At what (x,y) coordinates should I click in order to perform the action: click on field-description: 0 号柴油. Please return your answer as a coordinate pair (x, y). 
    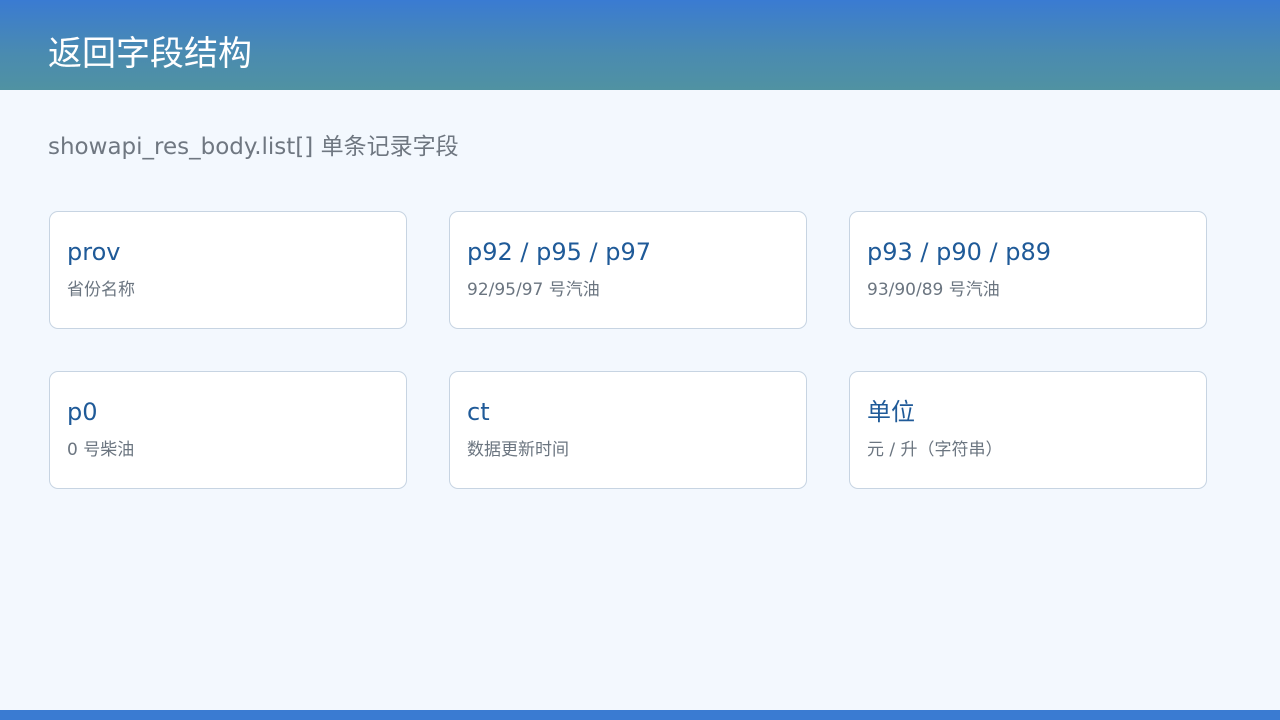
    Looking at the image, I should click on (101, 450).